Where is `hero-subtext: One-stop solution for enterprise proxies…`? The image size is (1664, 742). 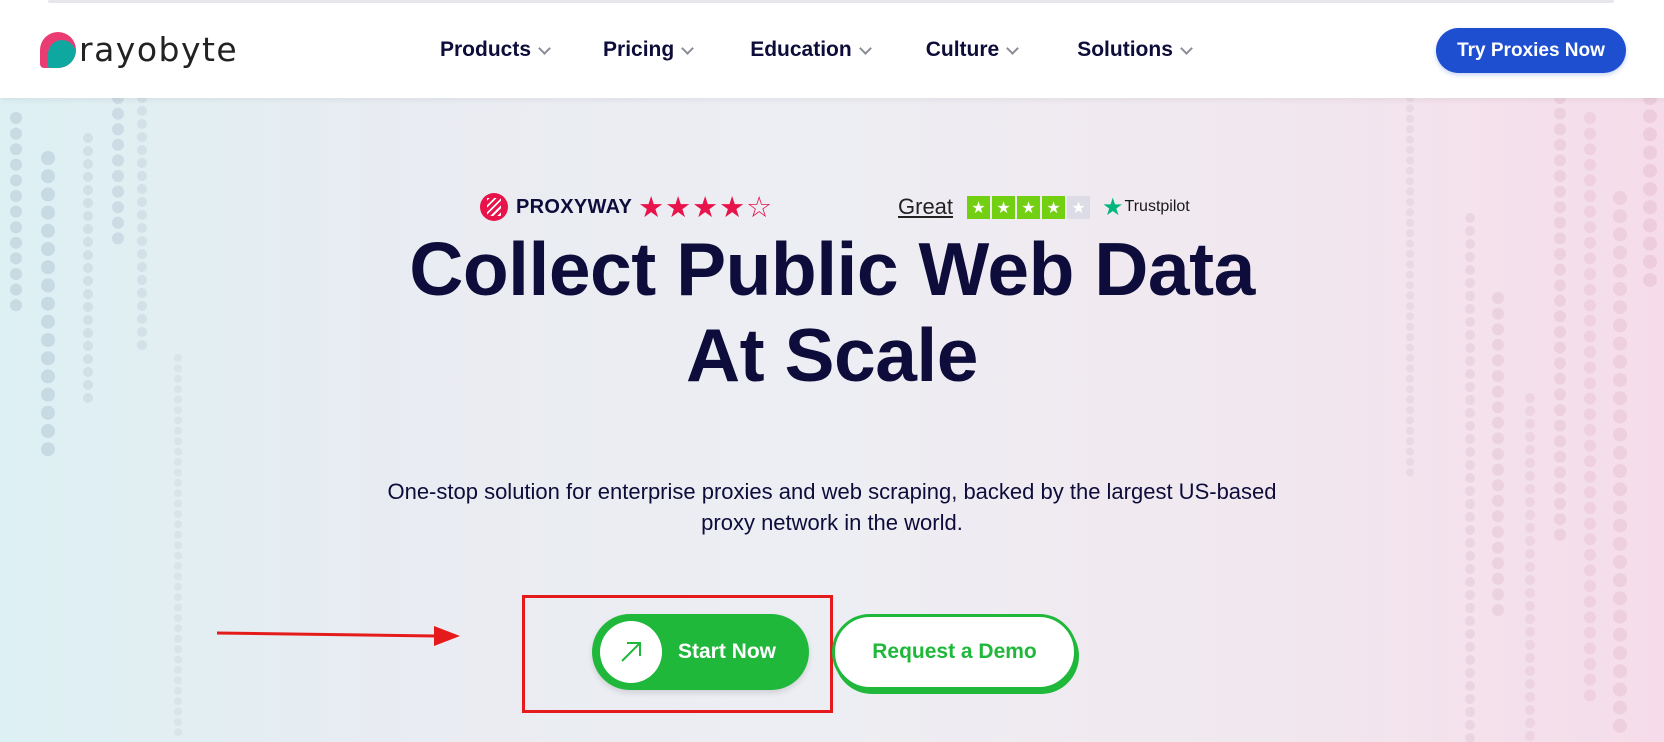
hero-subtext: One-stop solution for enterprise proxies… is located at coordinates (832, 507).